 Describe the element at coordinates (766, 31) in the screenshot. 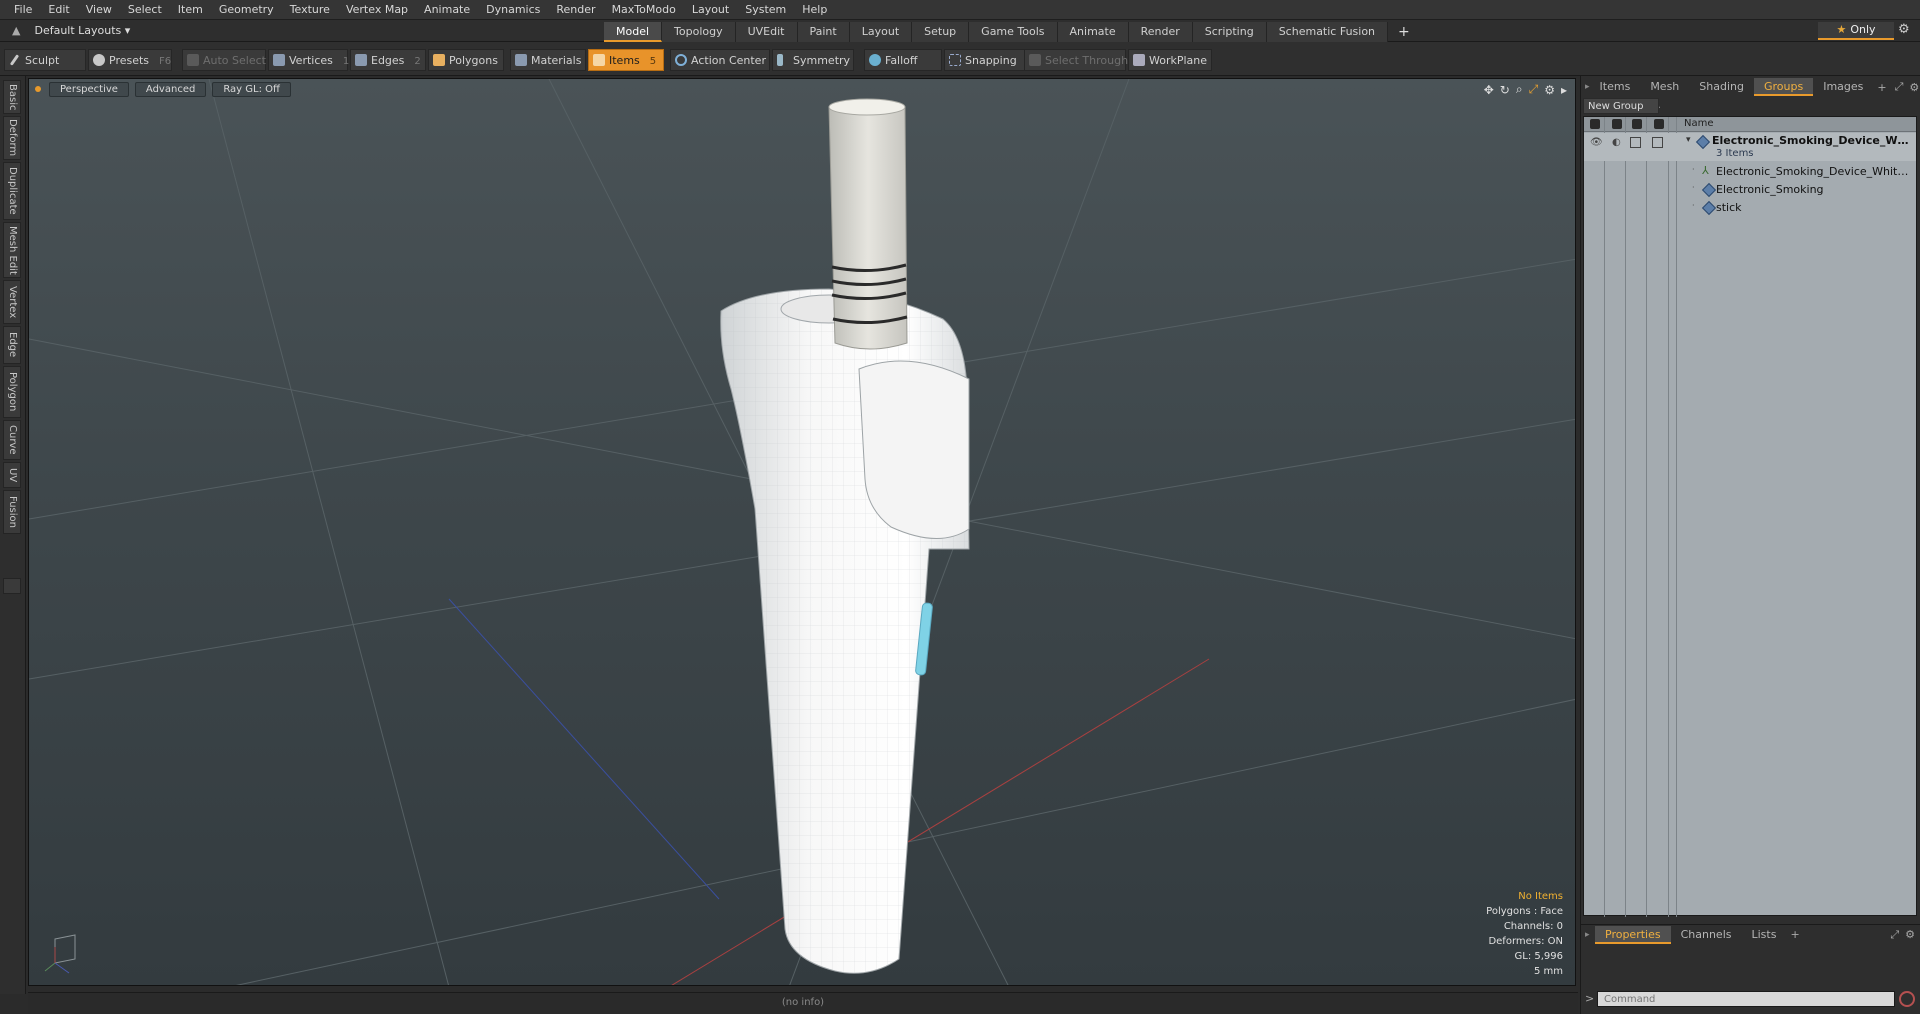

I see `tab-uvedit: UVEdit` at that location.